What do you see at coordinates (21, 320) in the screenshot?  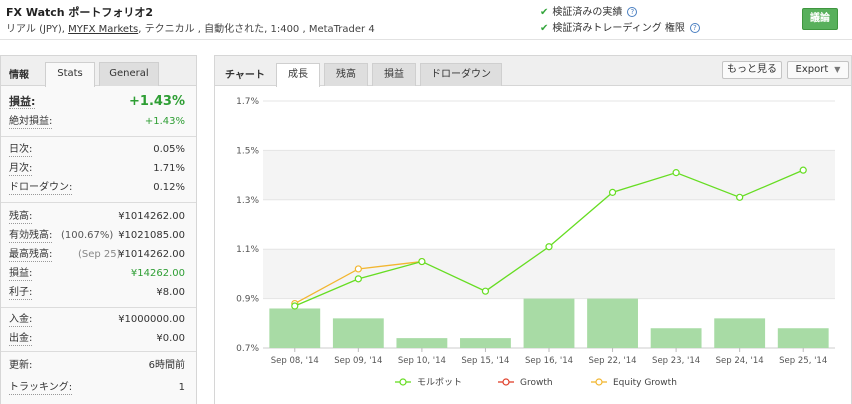 I see `deposits-label: 入金:` at bounding box center [21, 320].